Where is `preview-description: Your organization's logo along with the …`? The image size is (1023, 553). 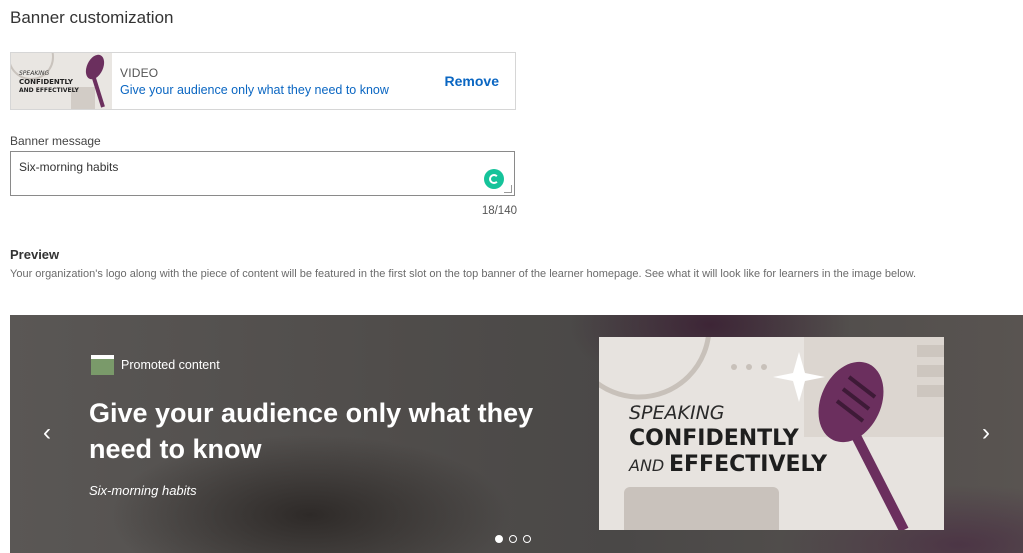 preview-description: Your organization's logo along with the … is located at coordinates (463, 274).